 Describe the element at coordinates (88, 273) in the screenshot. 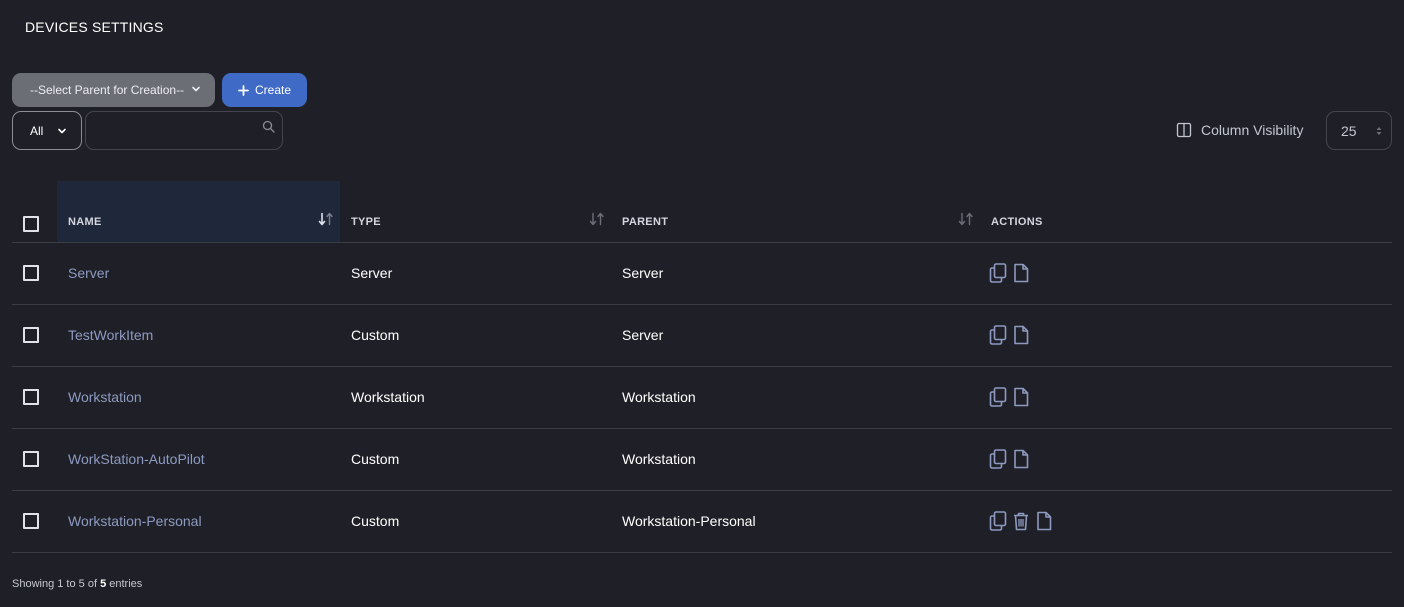

I see `device-name-link: Server` at that location.